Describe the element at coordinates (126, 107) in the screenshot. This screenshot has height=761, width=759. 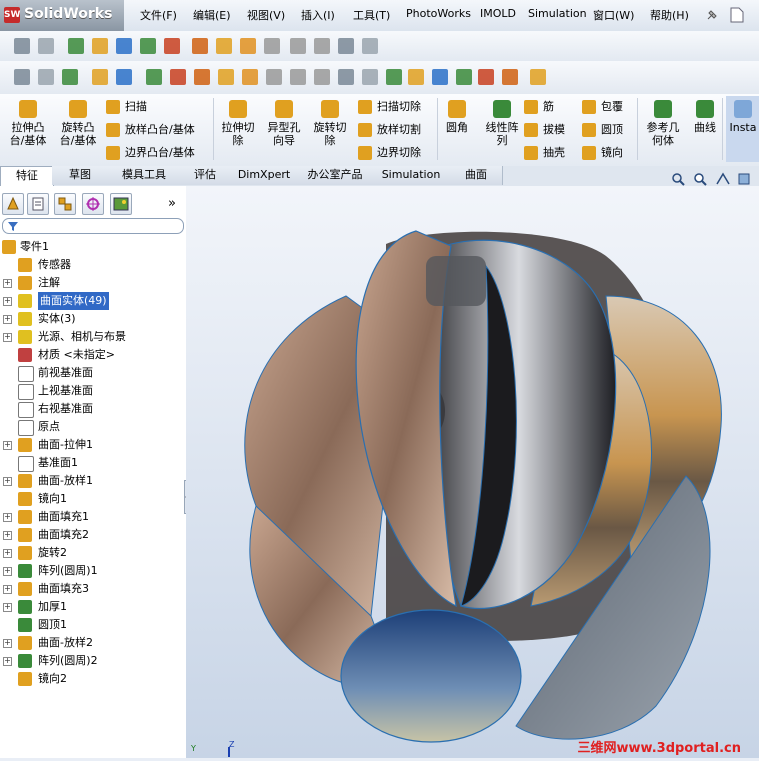
I see `small_buttons_group1-button-0: 扫描` at that location.